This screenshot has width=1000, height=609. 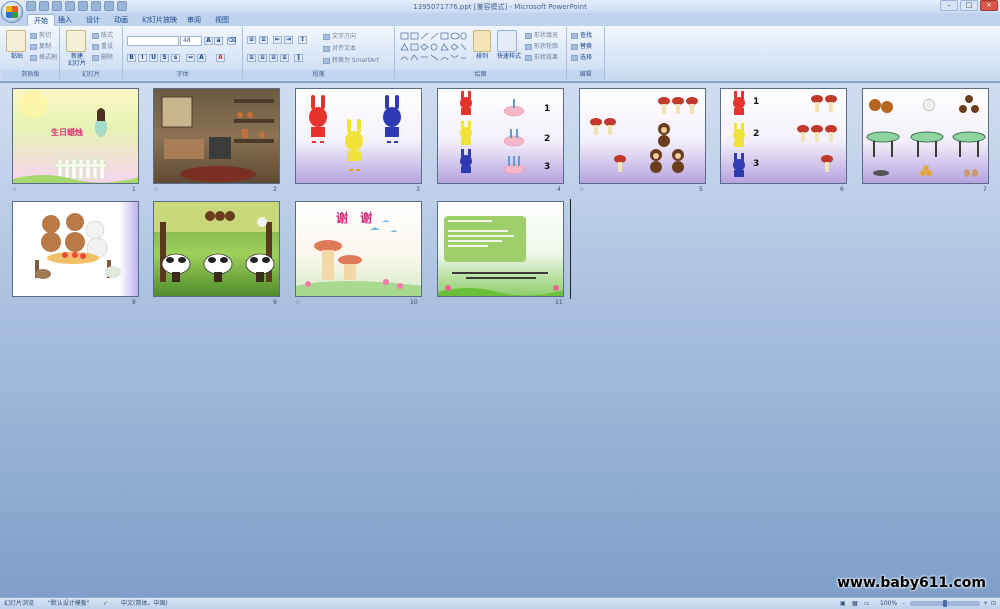 I want to click on close-button: ×, so click(x=989, y=5).